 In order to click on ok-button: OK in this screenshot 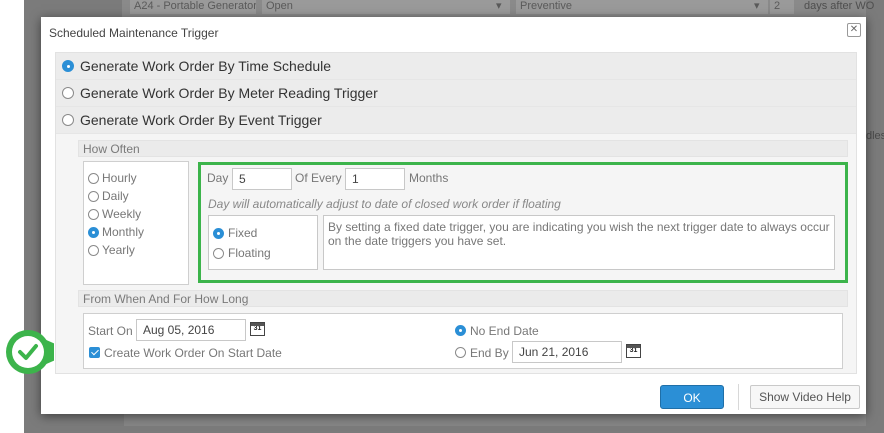, I will do `click(692, 397)`.